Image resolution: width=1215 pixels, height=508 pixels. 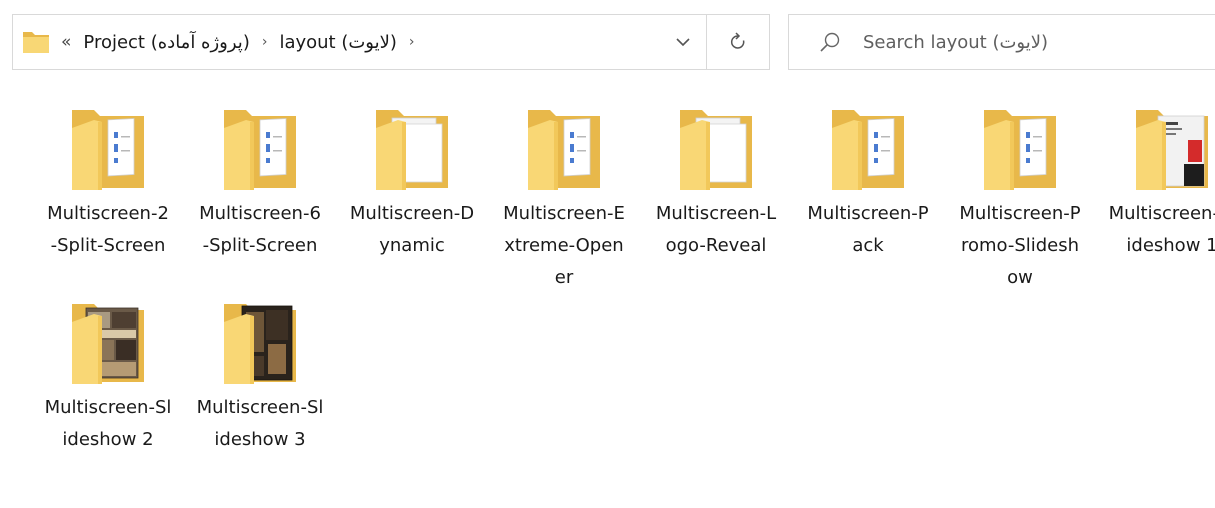 I want to click on folder-item: Multiscreen-Promo-Slideshow, so click(x=1020, y=197).